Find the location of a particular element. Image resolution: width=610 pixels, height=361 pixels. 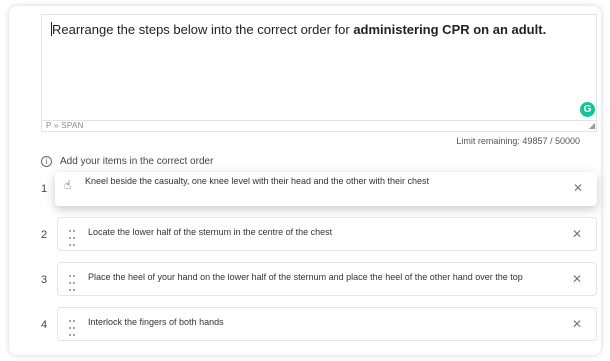

item-number: 2 is located at coordinates (44, 235).